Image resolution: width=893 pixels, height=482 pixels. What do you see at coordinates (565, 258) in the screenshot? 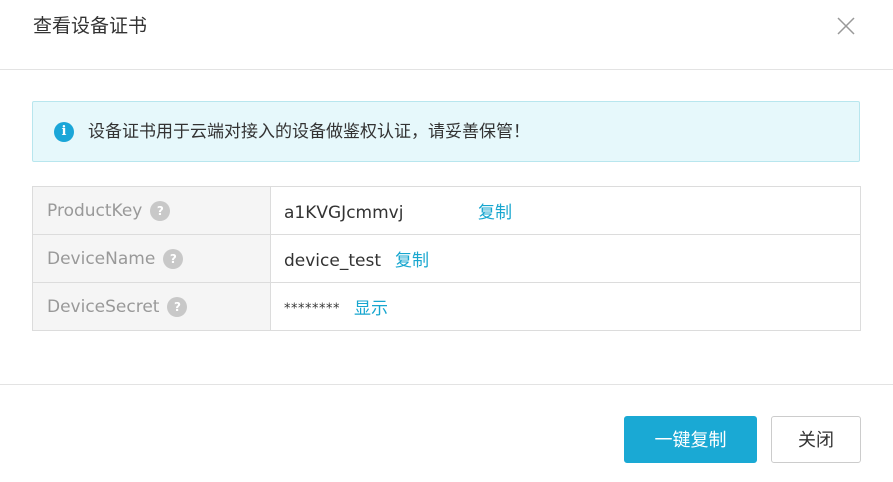
I see `value-cell: device_test 复制` at bounding box center [565, 258].